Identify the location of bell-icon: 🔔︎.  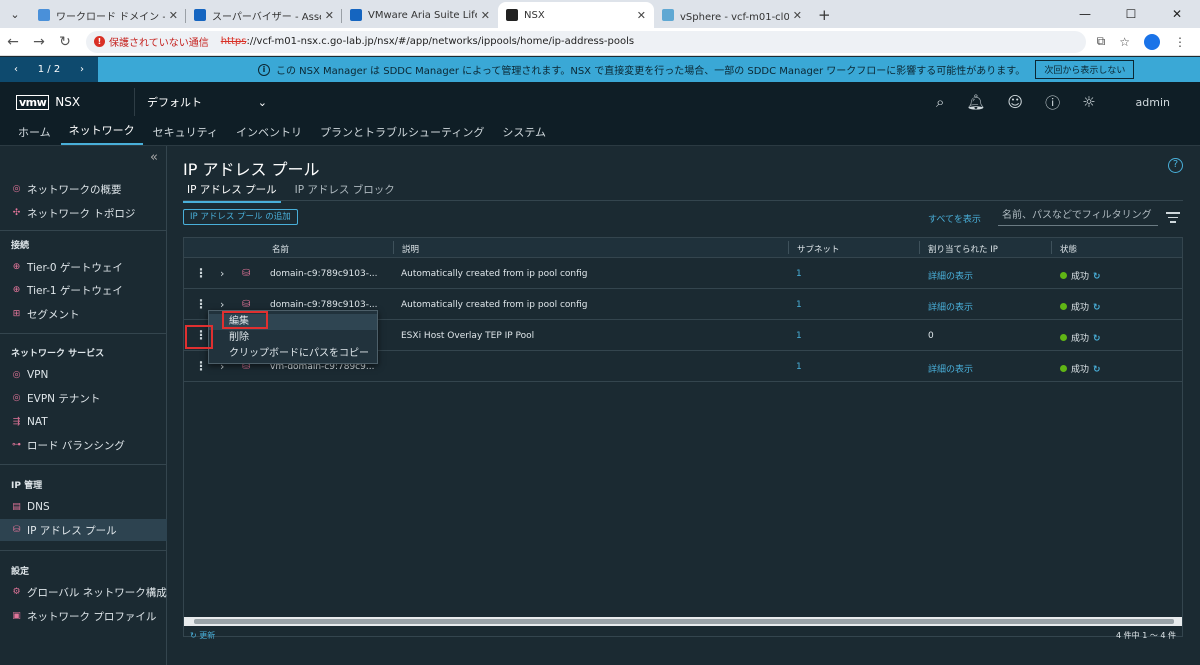
(975, 102).